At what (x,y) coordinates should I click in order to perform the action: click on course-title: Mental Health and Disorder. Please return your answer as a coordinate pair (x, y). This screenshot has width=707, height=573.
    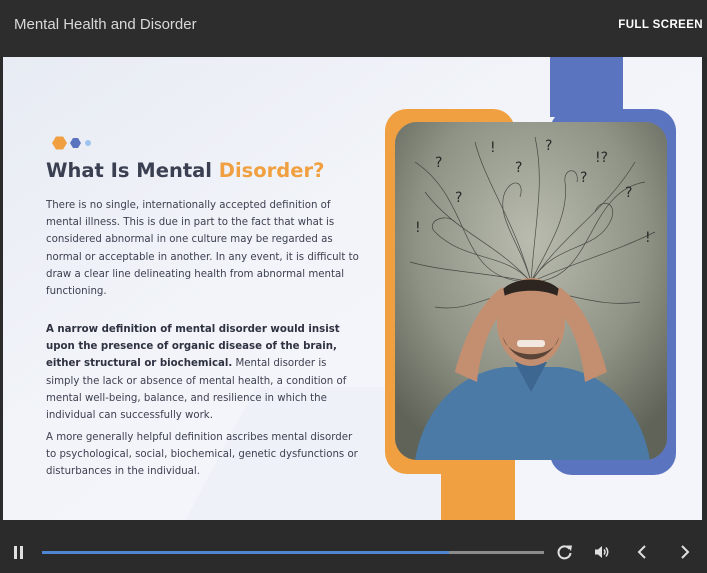
    Looking at the image, I should click on (105, 24).